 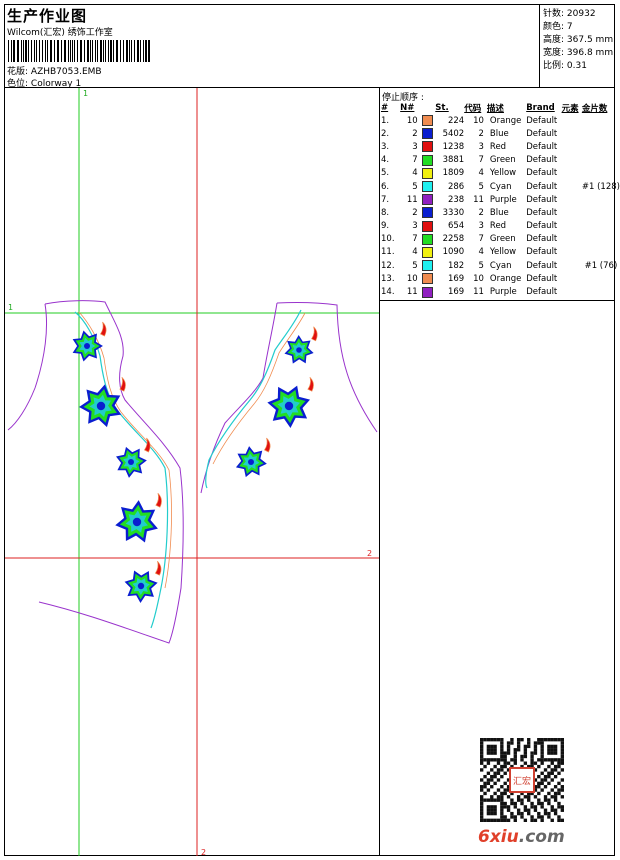 I want to click on row-code: 2, so click(x=481, y=212).